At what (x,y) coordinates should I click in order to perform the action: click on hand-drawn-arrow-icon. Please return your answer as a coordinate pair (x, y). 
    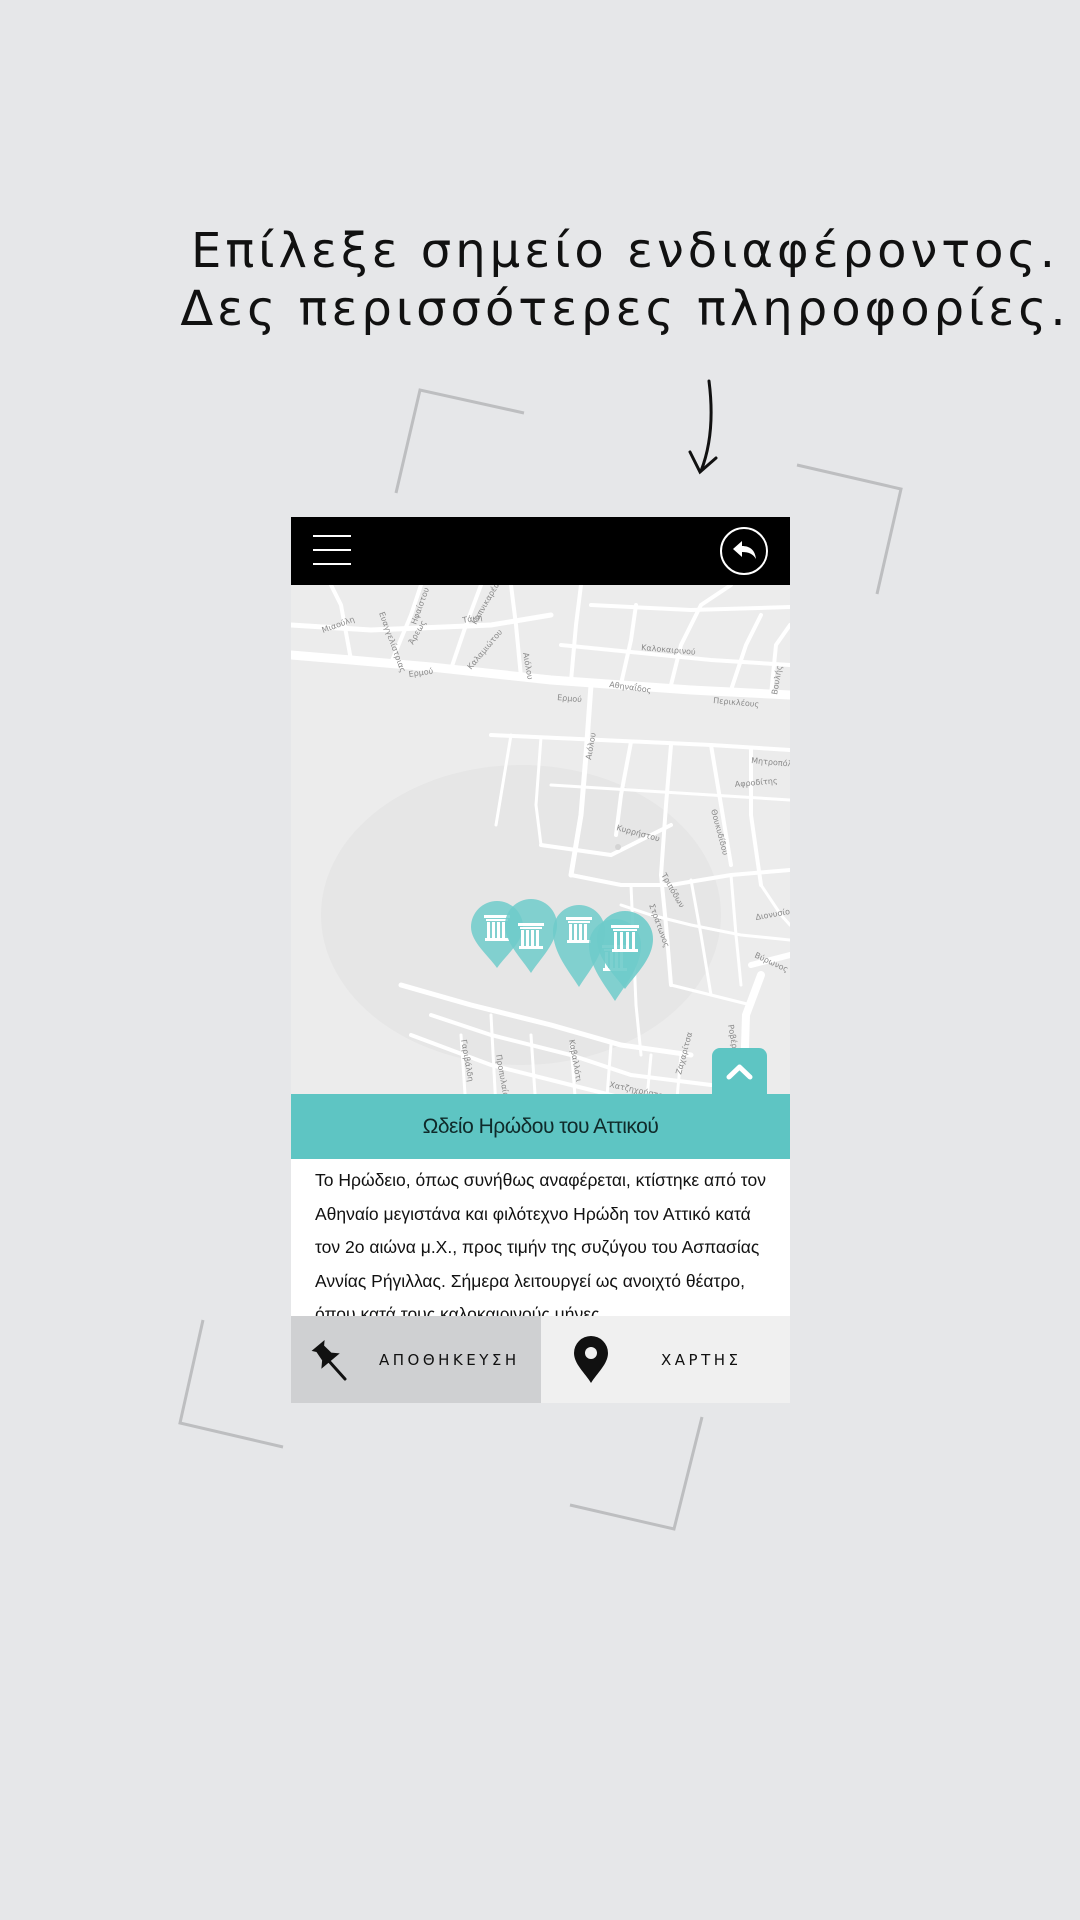
    Looking at the image, I should click on (703, 427).